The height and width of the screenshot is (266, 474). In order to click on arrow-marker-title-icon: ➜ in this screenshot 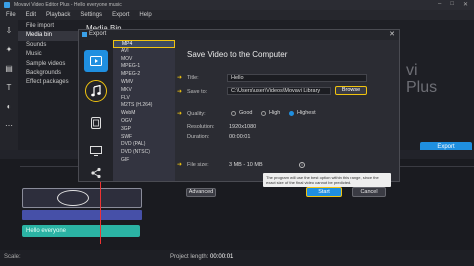, I will do `click(180, 78)`.